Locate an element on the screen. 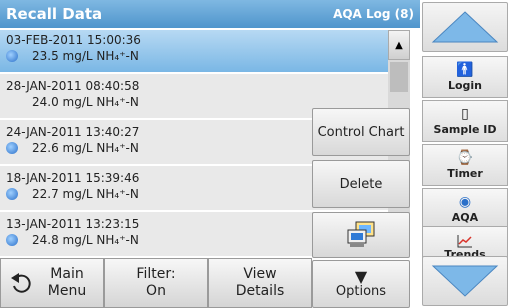 This screenshot has width=510, height=308. timer-button: ⌚ Timer is located at coordinates (465, 165).